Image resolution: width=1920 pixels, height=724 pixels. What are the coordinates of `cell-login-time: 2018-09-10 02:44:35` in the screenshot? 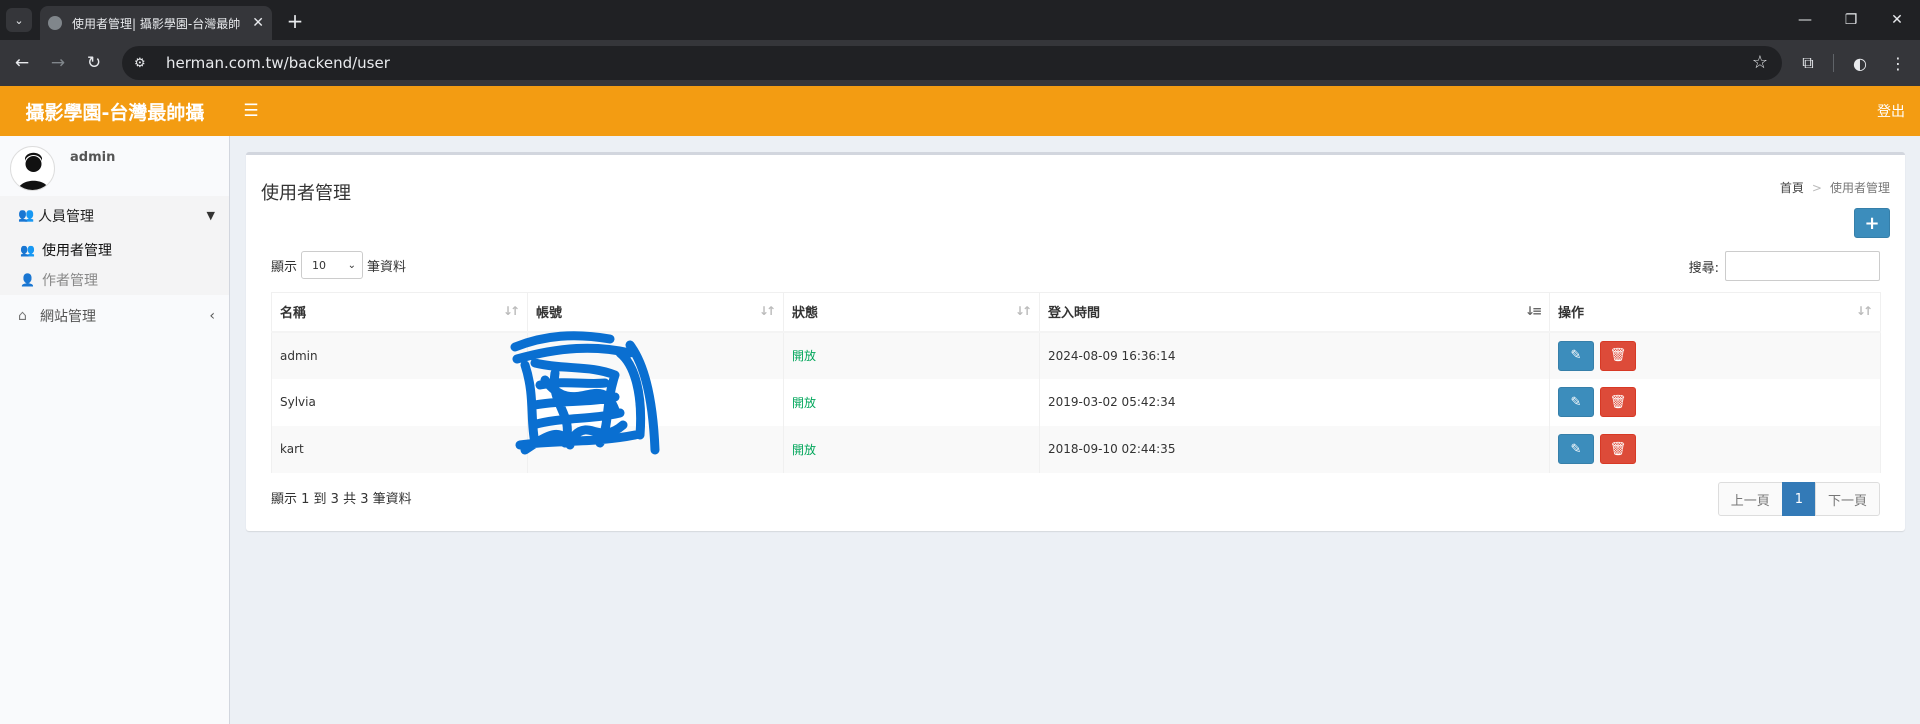 It's located at (1294, 449).